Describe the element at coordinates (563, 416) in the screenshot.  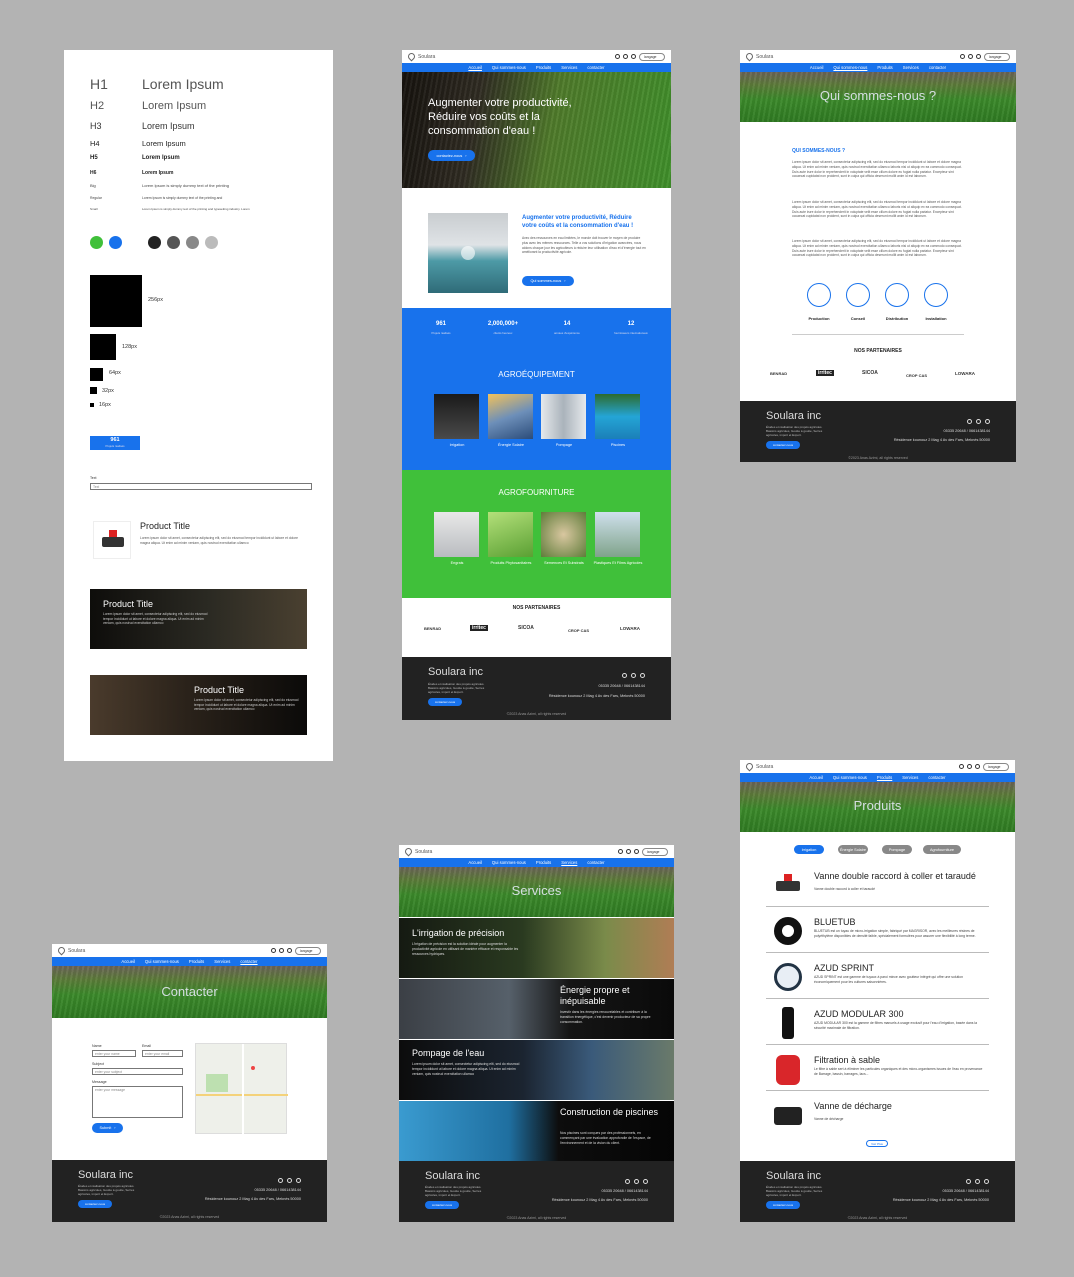
I see `equip-thumb-pompage` at that location.